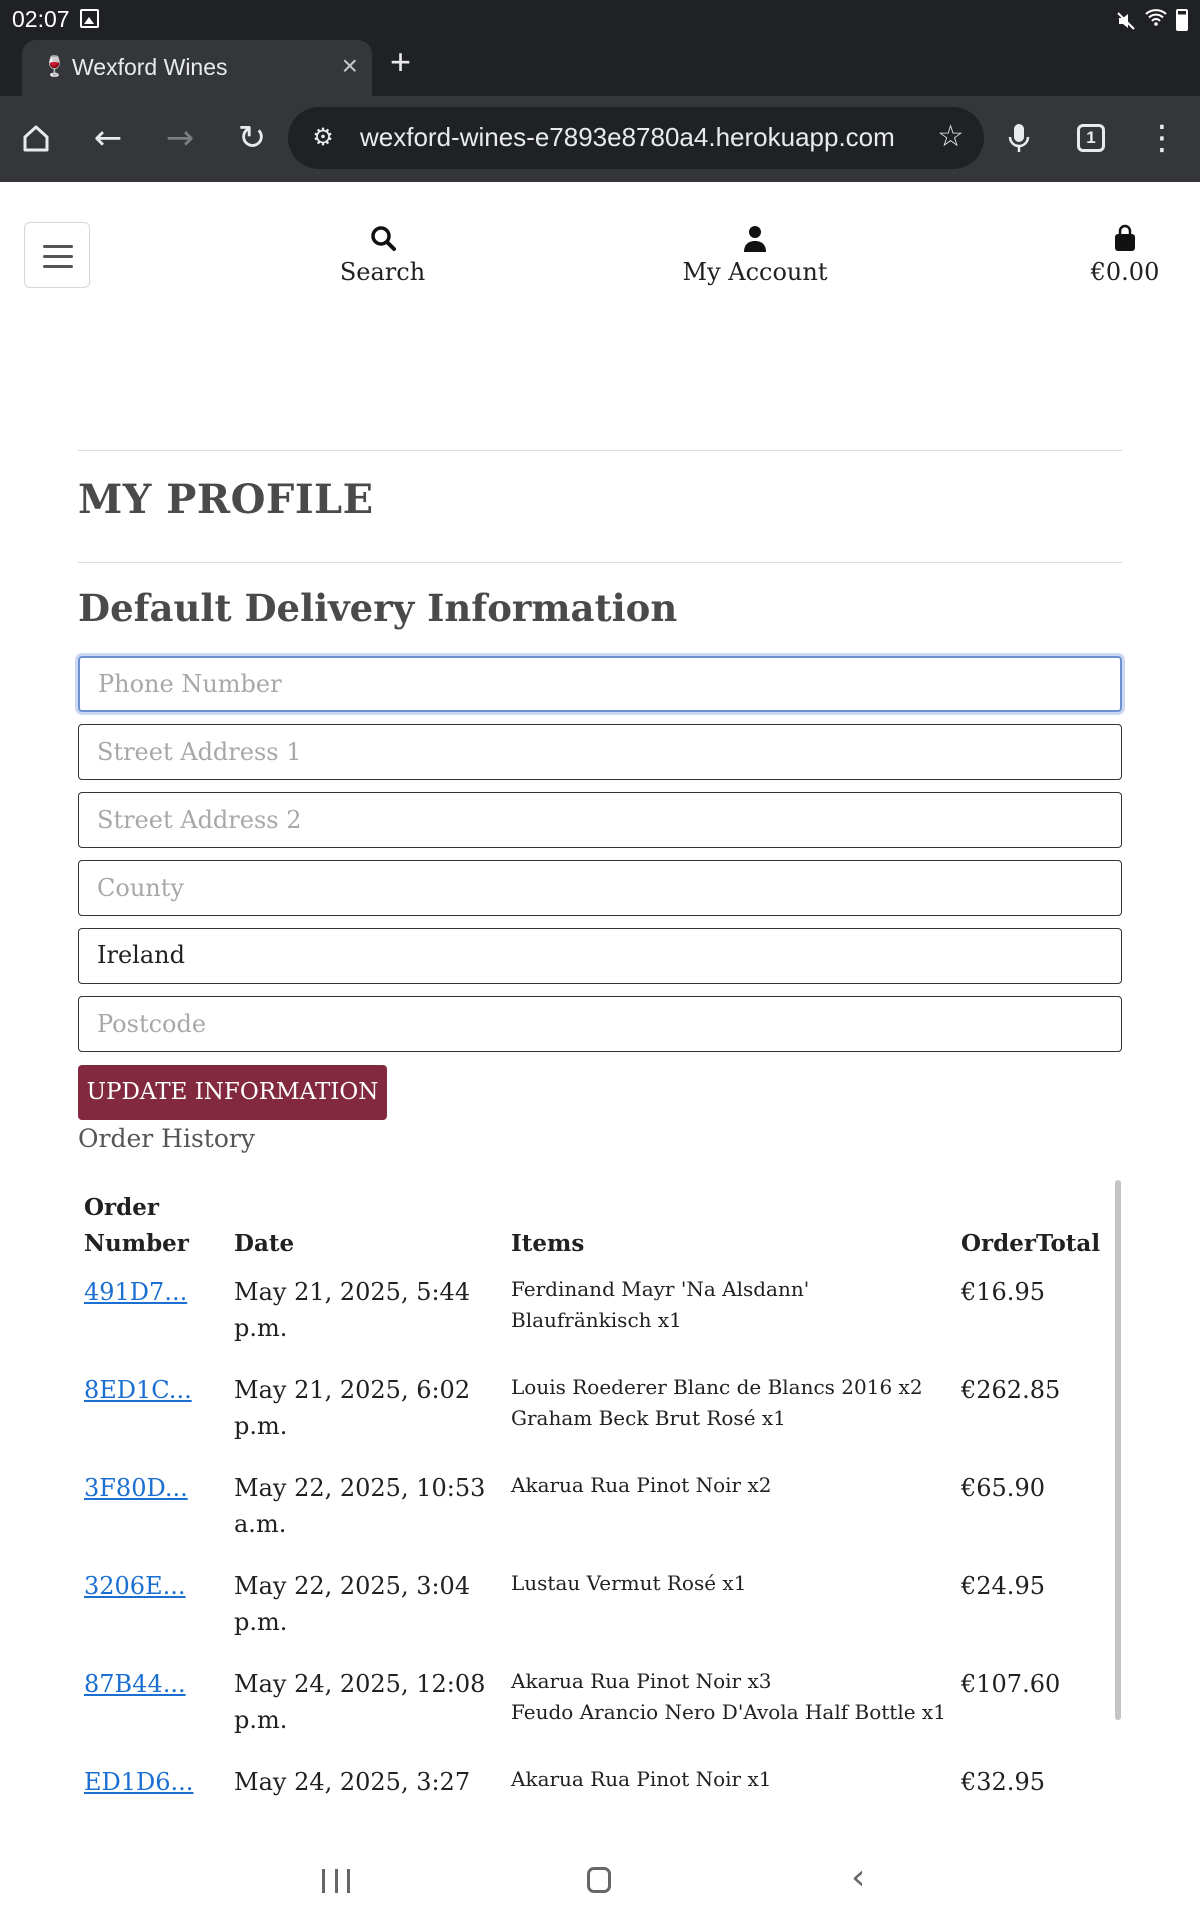  Describe the element at coordinates (1011, 1390) in the screenshot. I see `order-total-cell: €262.85` at that location.